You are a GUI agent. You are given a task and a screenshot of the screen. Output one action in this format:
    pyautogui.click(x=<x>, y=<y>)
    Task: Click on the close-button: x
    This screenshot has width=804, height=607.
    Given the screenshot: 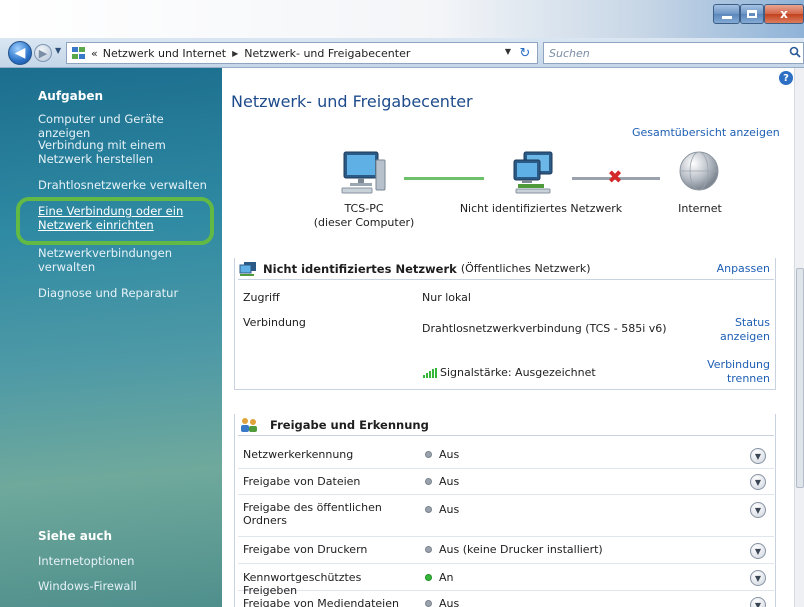 What is the action you would take?
    pyautogui.click(x=784, y=14)
    